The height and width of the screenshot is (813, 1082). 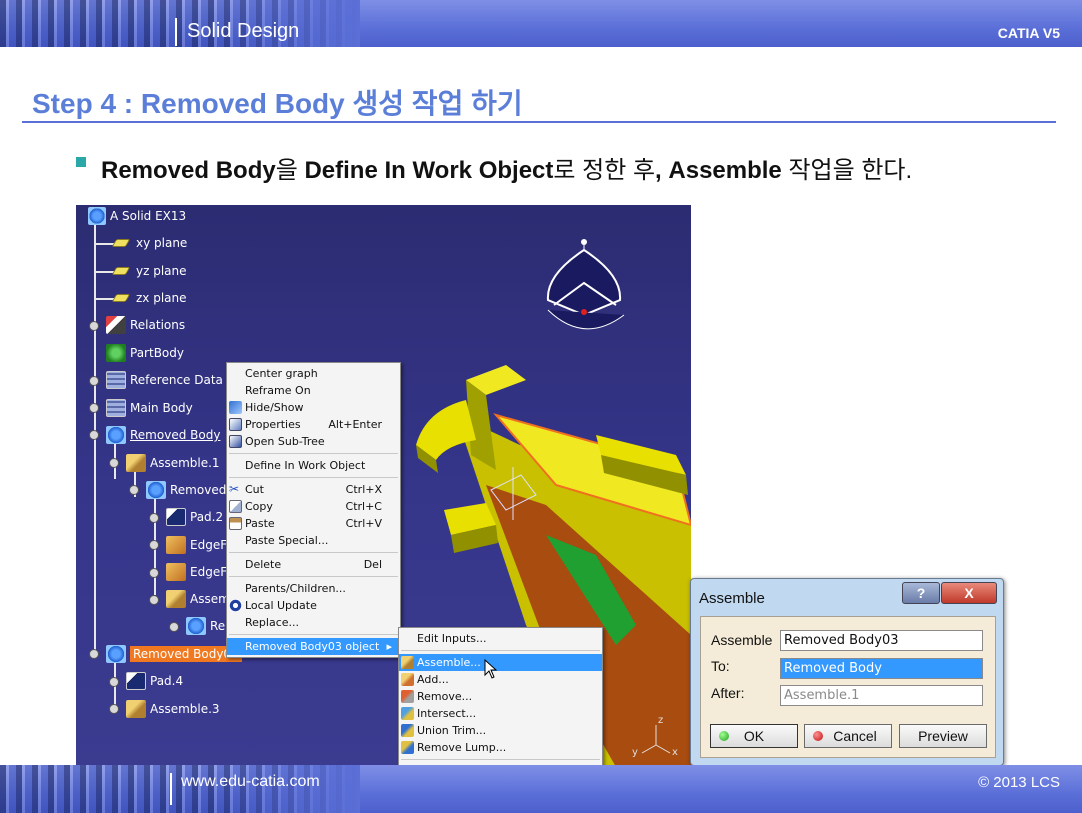 I want to click on menu-item-hide-show: Hide/Show, so click(x=313, y=407).